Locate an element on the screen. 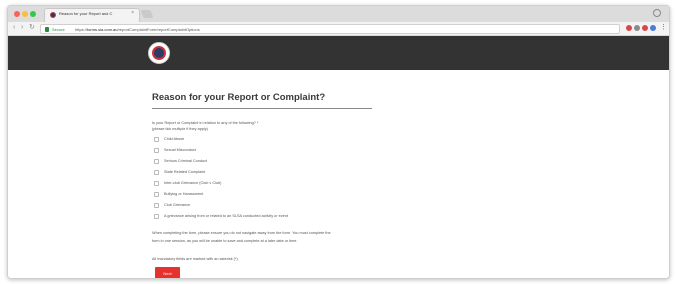 The width and height of the screenshot is (677, 284). reload-icon: ↻ is located at coordinates (32, 28).